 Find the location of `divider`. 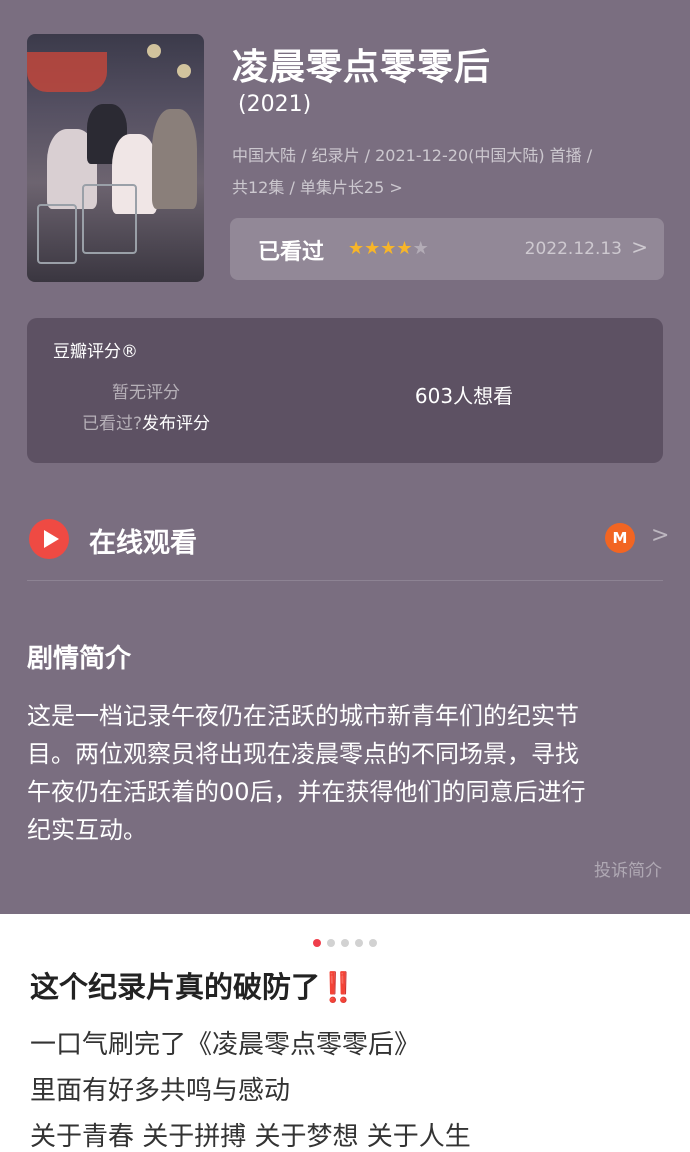

divider is located at coordinates (345, 580).